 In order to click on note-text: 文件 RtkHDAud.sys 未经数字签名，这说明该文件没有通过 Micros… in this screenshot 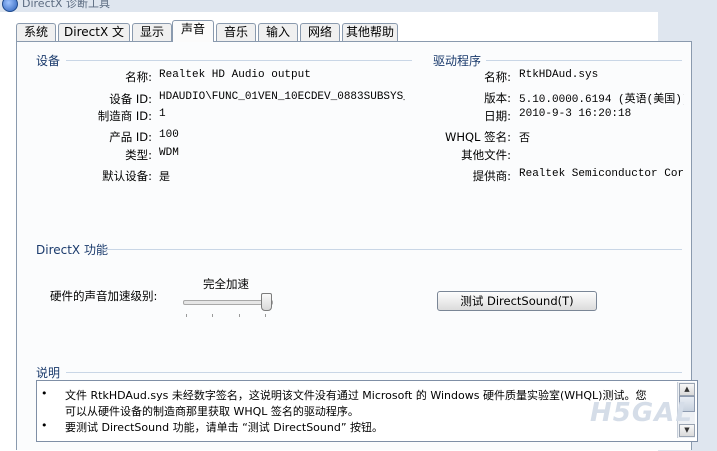, I will do `click(356, 395)`.